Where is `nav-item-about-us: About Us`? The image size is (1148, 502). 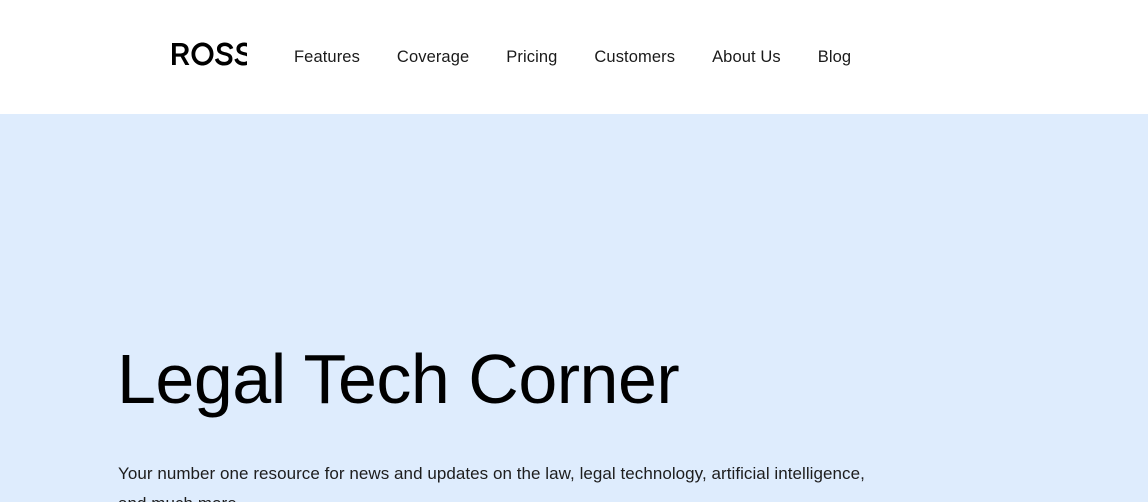
nav-item-about-us: About Us is located at coordinates (746, 57).